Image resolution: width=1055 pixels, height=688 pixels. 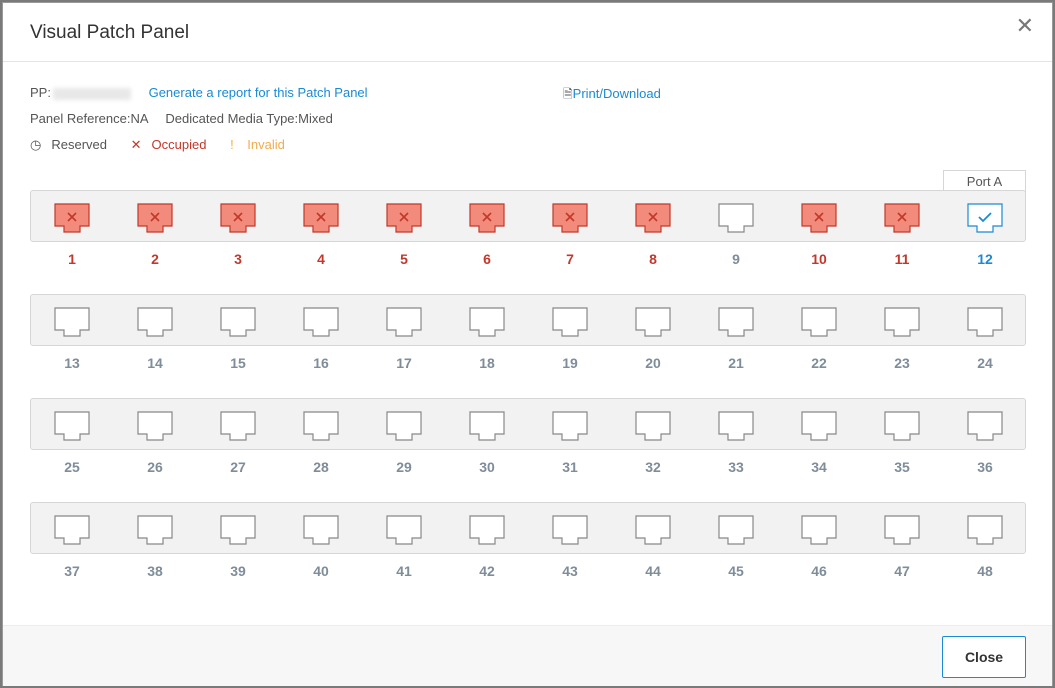 What do you see at coordinates (91, 93) in the screenshot?
I see `pp-value-redacted` at bounding box center [91, 93].